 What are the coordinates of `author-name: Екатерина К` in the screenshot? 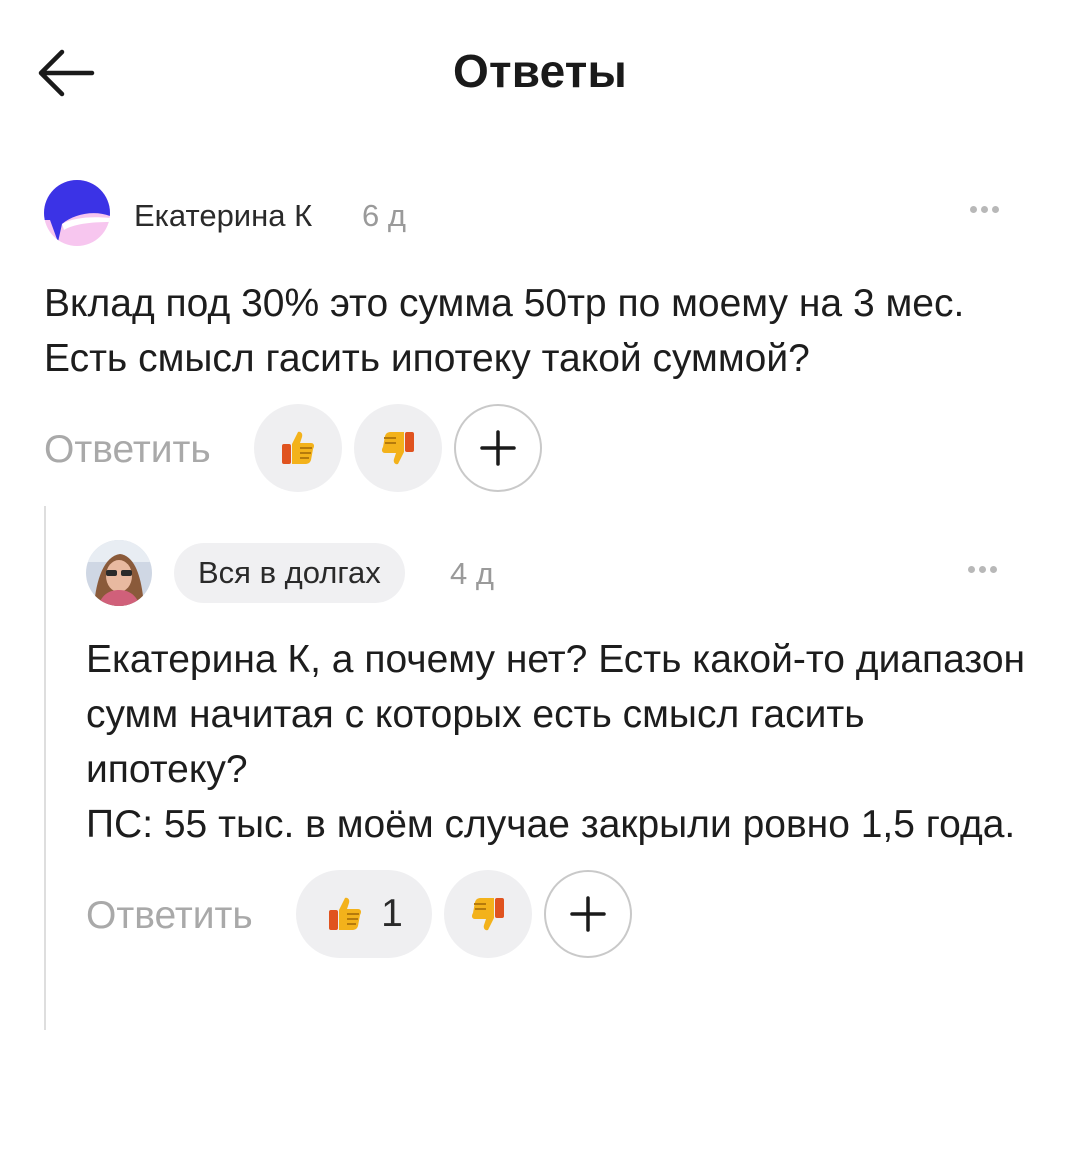 It's located at (223, 216).